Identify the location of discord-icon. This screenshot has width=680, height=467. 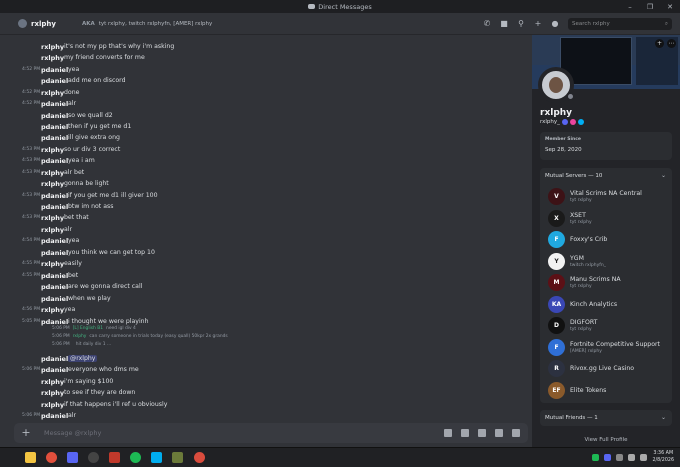
(72, 457).